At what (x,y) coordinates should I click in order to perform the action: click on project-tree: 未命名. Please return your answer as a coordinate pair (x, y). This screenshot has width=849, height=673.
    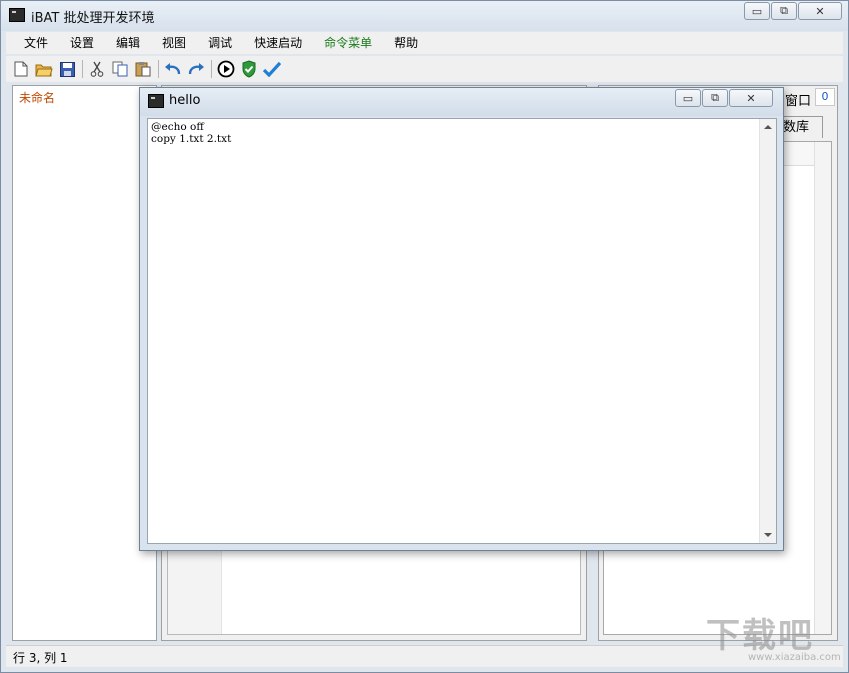
    Looking at the image, I should click on (84, 363).